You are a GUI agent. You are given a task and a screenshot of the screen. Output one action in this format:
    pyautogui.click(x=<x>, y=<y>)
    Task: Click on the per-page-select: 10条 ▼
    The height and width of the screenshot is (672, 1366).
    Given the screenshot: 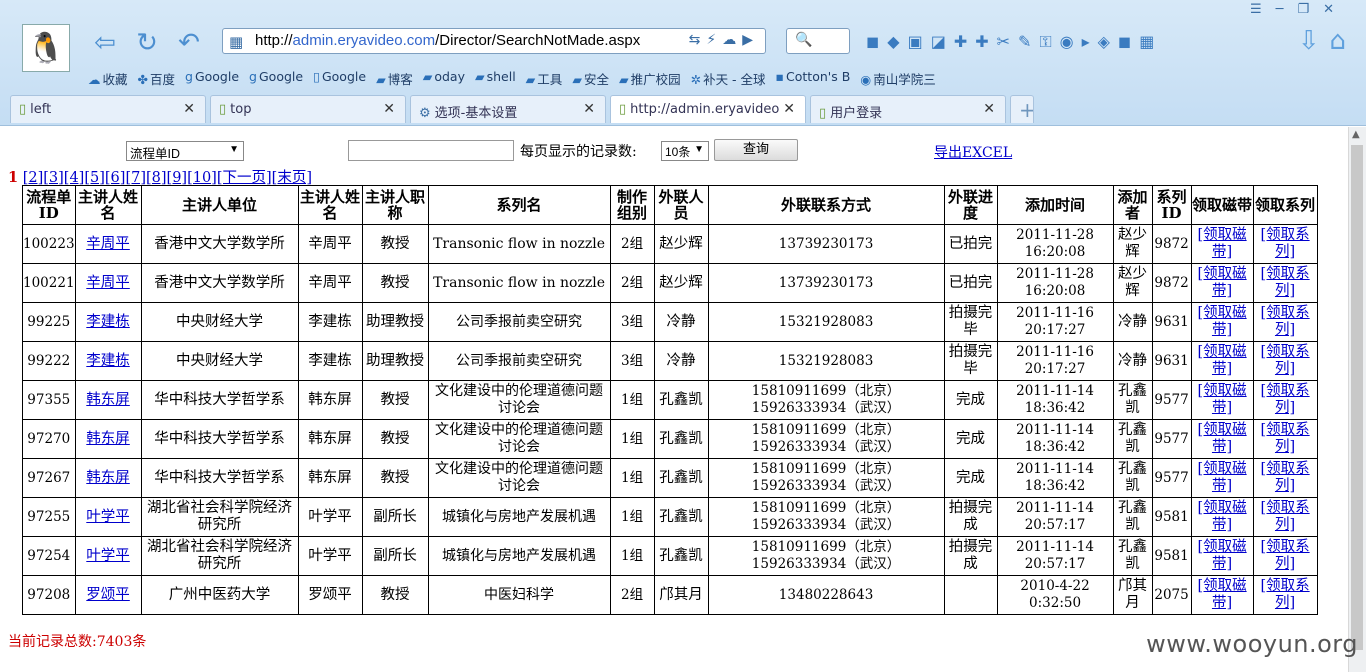 What is the action you would take?
    pyautogui.click(x=685, y=151)
    